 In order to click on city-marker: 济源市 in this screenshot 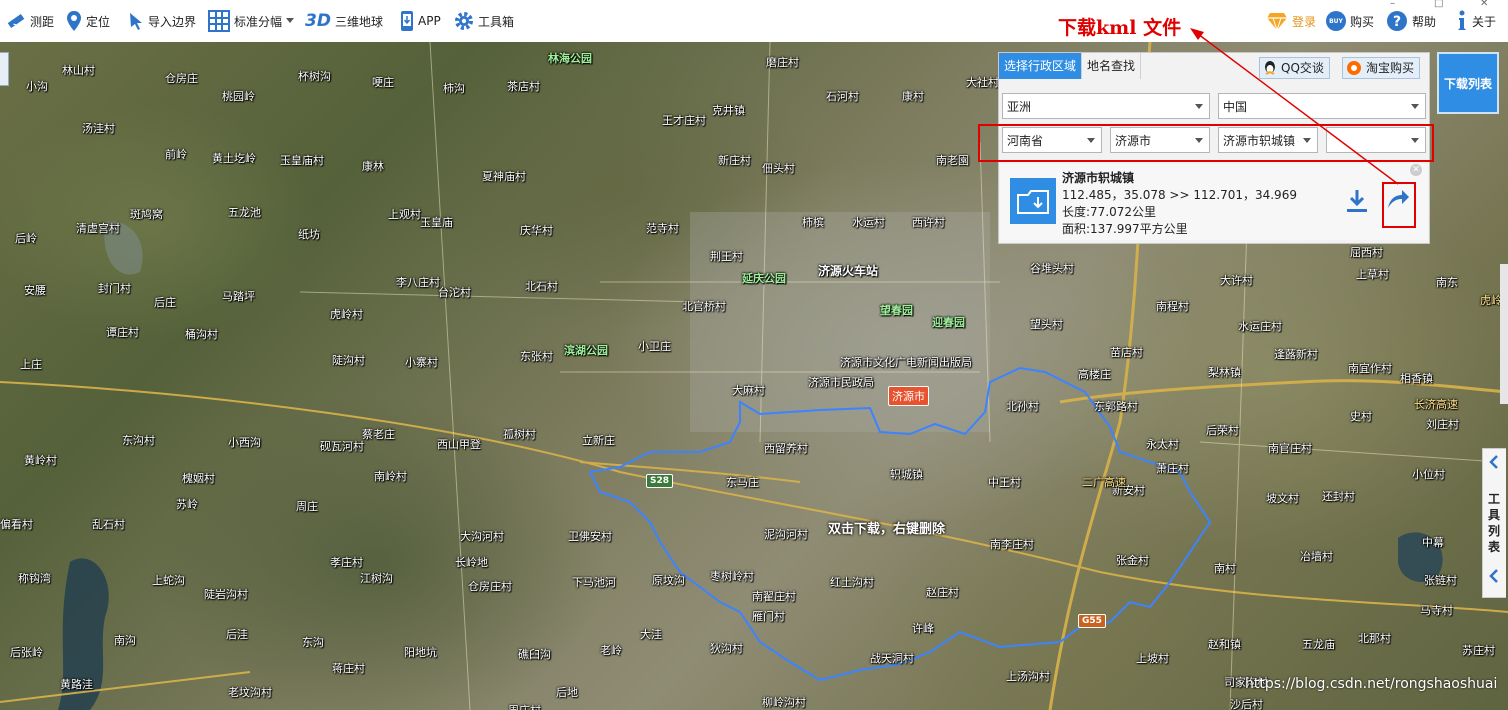, I will do `click(908, 396)`.